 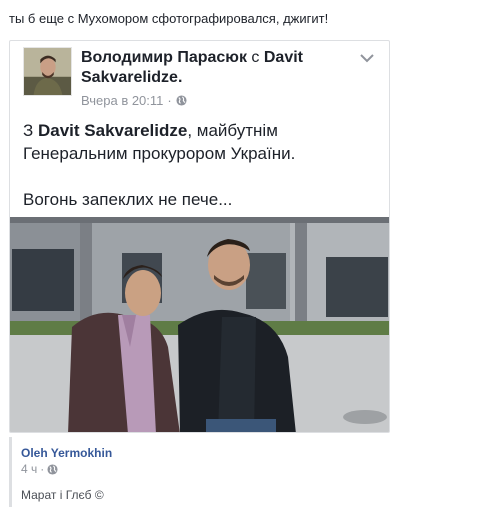 I want to click on author-line: Володимир Парасюк с Davit Sakvarelidze., so click(x=216, y=68).